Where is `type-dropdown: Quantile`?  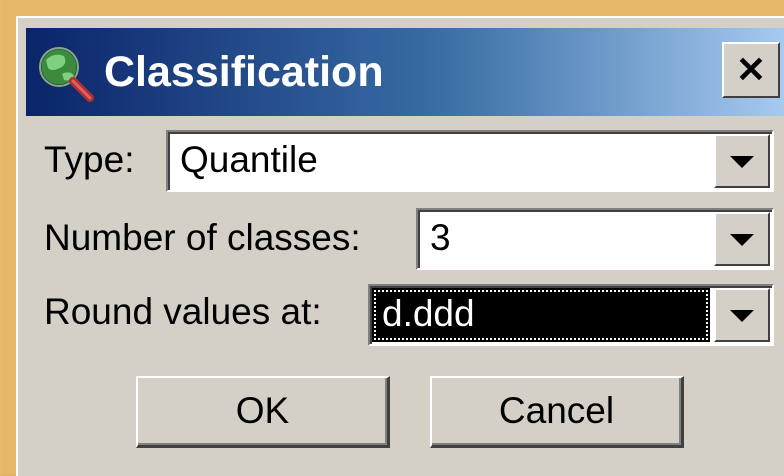 type-dropdown: Quantile is located at coordinates (470, 161).